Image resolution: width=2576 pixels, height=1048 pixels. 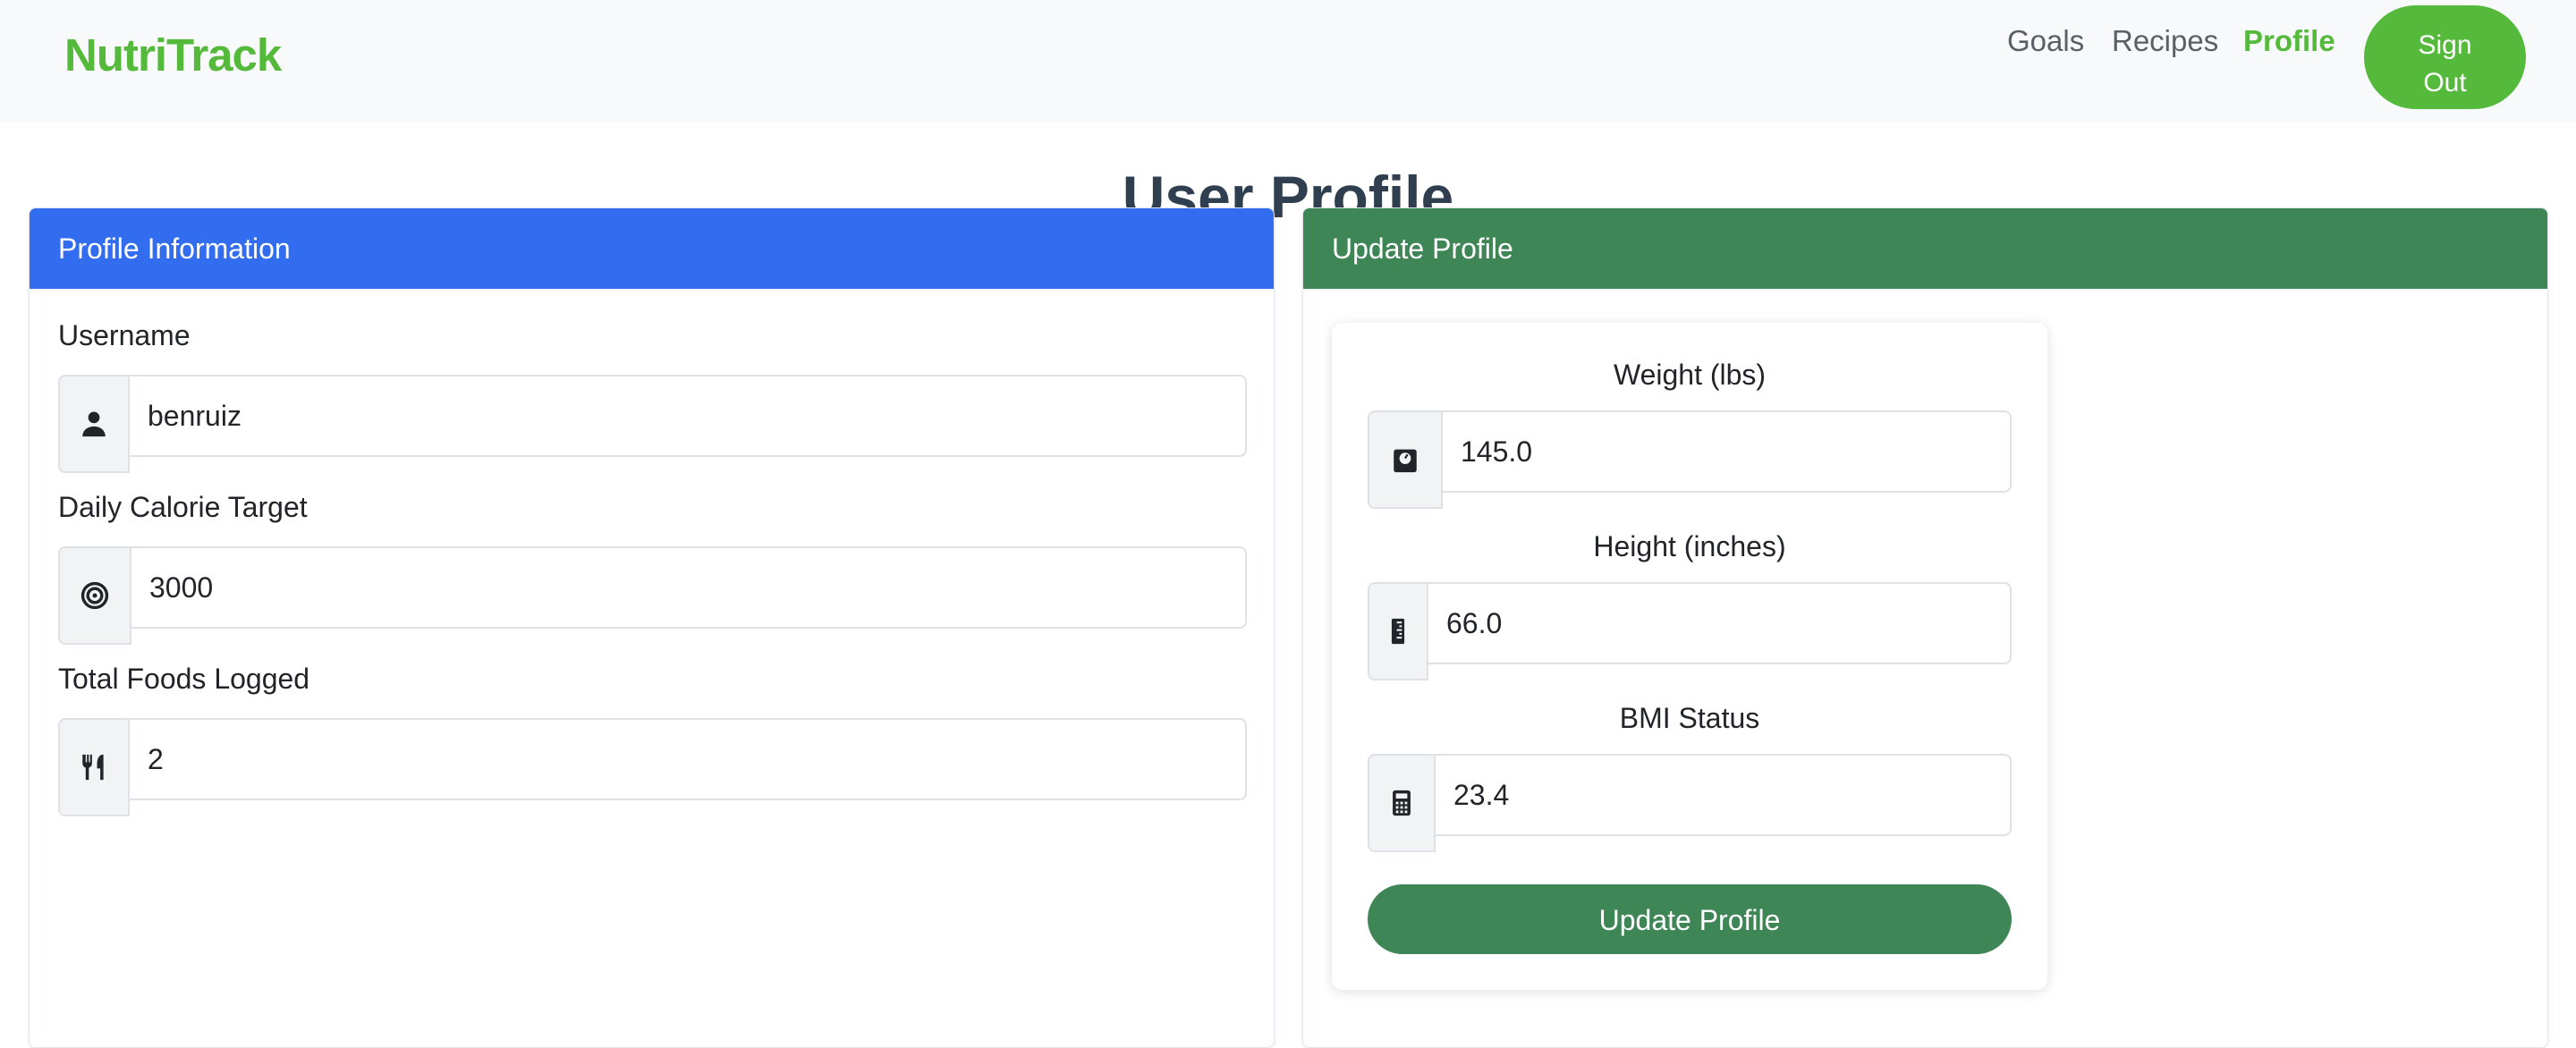 I want to click on calculator-icon, so click(x=1402, y=803).